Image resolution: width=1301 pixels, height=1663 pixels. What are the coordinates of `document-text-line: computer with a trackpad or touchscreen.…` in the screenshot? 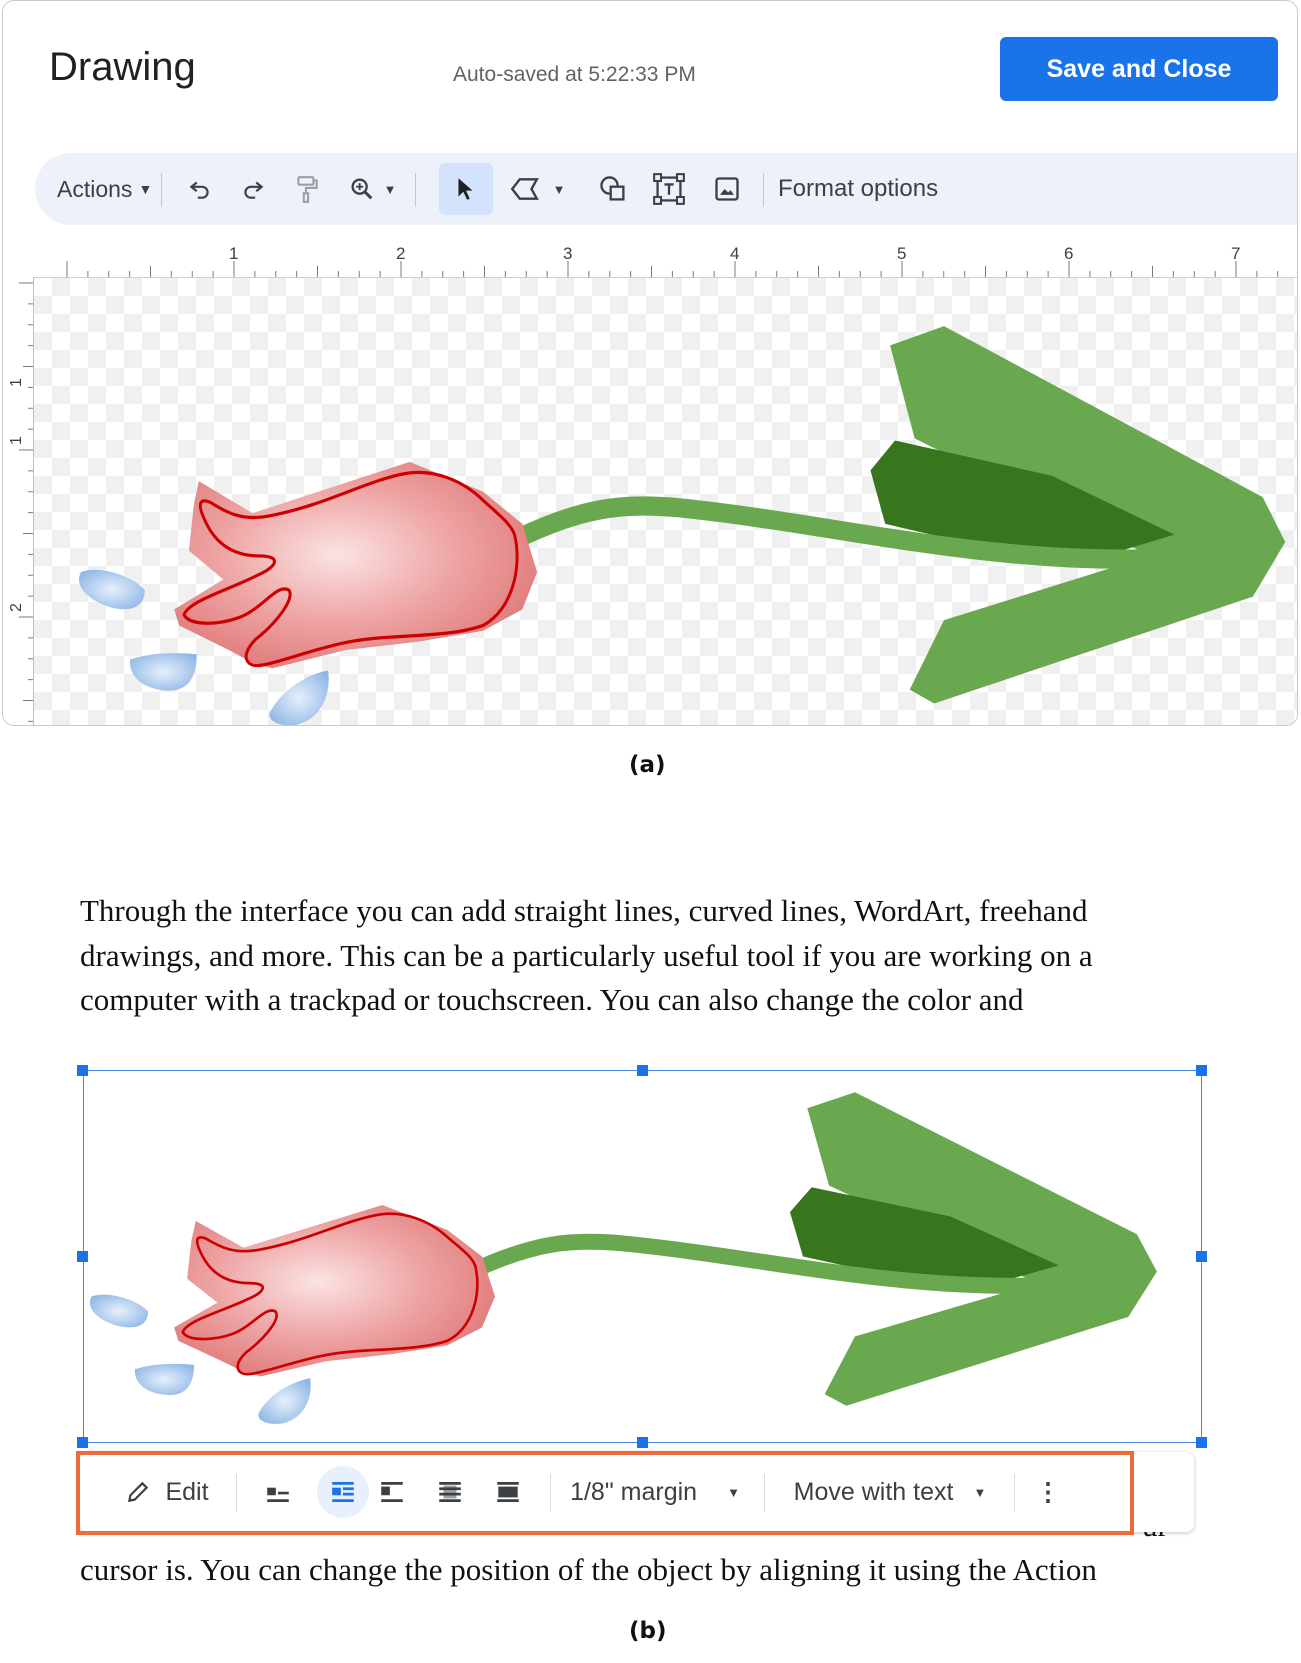 It's located at (552, 999).